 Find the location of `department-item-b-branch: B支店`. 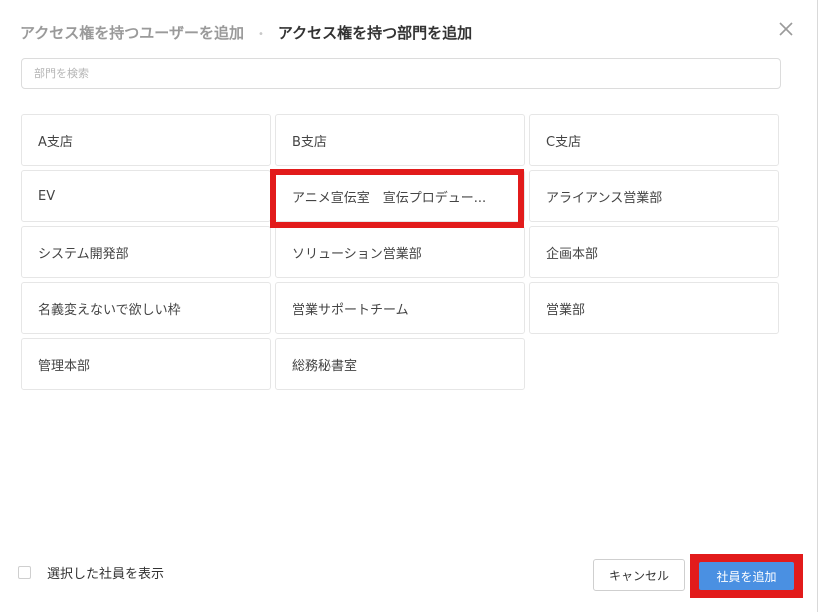

department-item-b-branch: B支店 is located at coordinates (400, 140).